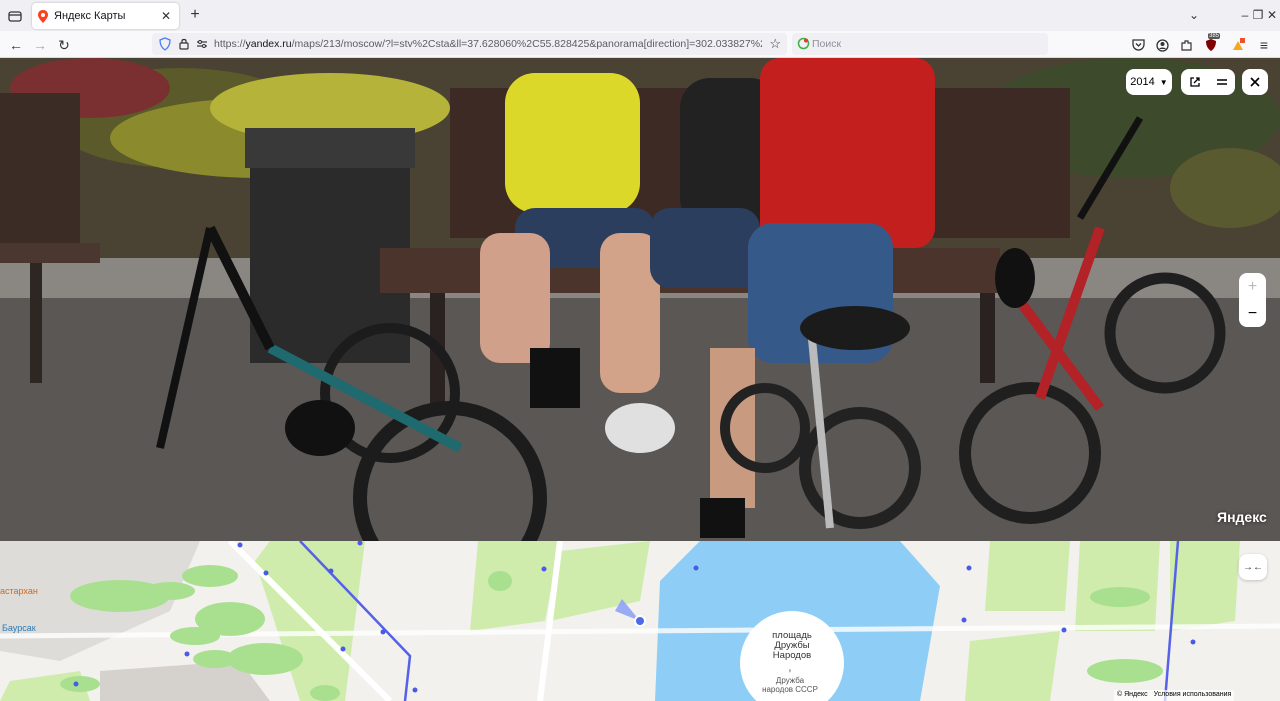 The image size is (1280, 701). What do you see at coordinates (1186, 45) in the screenshot?
I see `extensions-icon` at bounding box center [1186, 45].